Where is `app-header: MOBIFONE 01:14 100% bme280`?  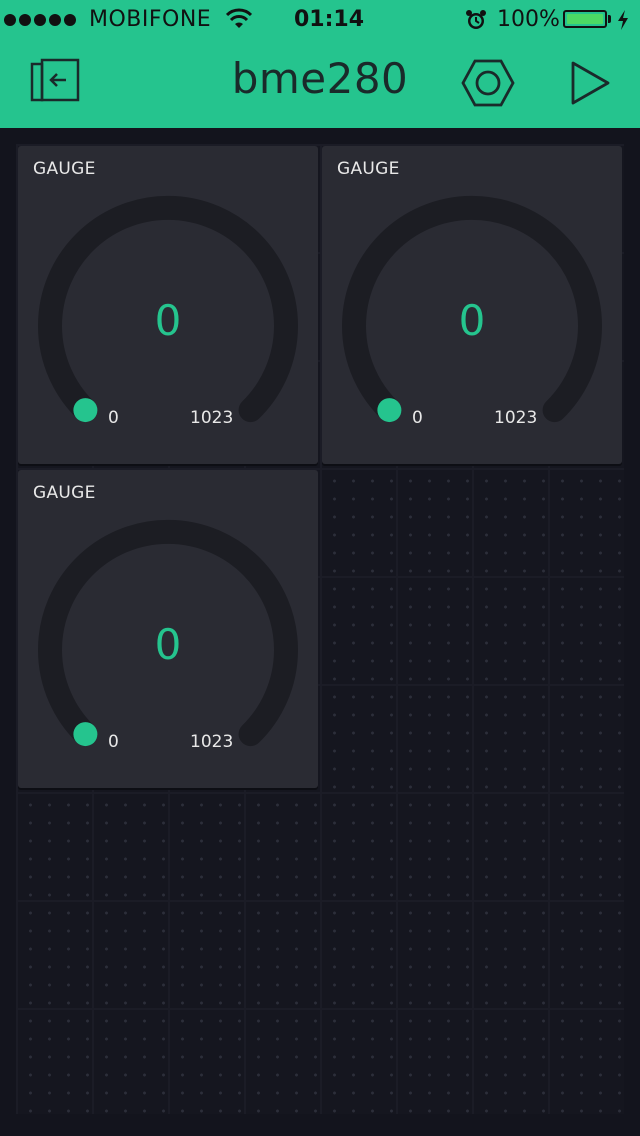
app-header: MOBIFONE 01:14 100% bme280 is located at coordinates (320, 64).